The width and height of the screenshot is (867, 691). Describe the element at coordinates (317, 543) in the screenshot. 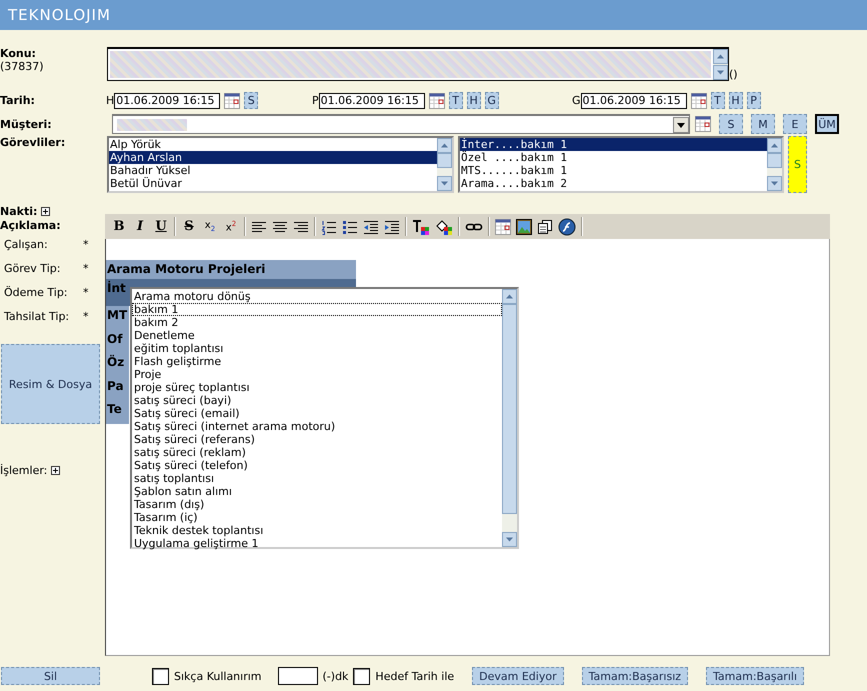

I see `list-option: Uygulama geliştirme 1` at that location.